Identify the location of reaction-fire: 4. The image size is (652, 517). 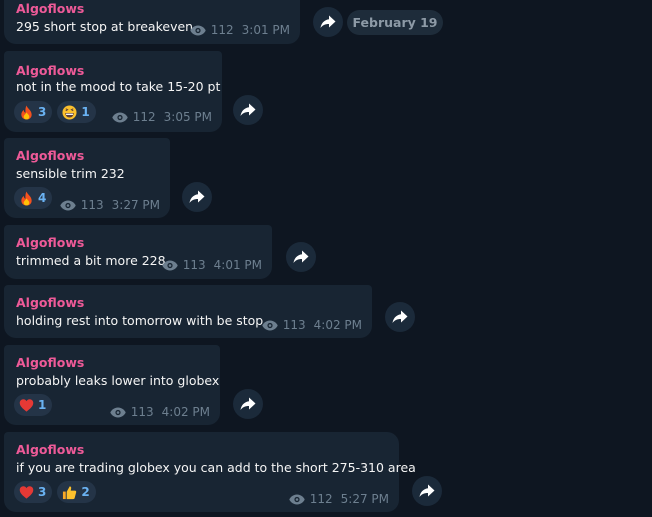
(33, 198).